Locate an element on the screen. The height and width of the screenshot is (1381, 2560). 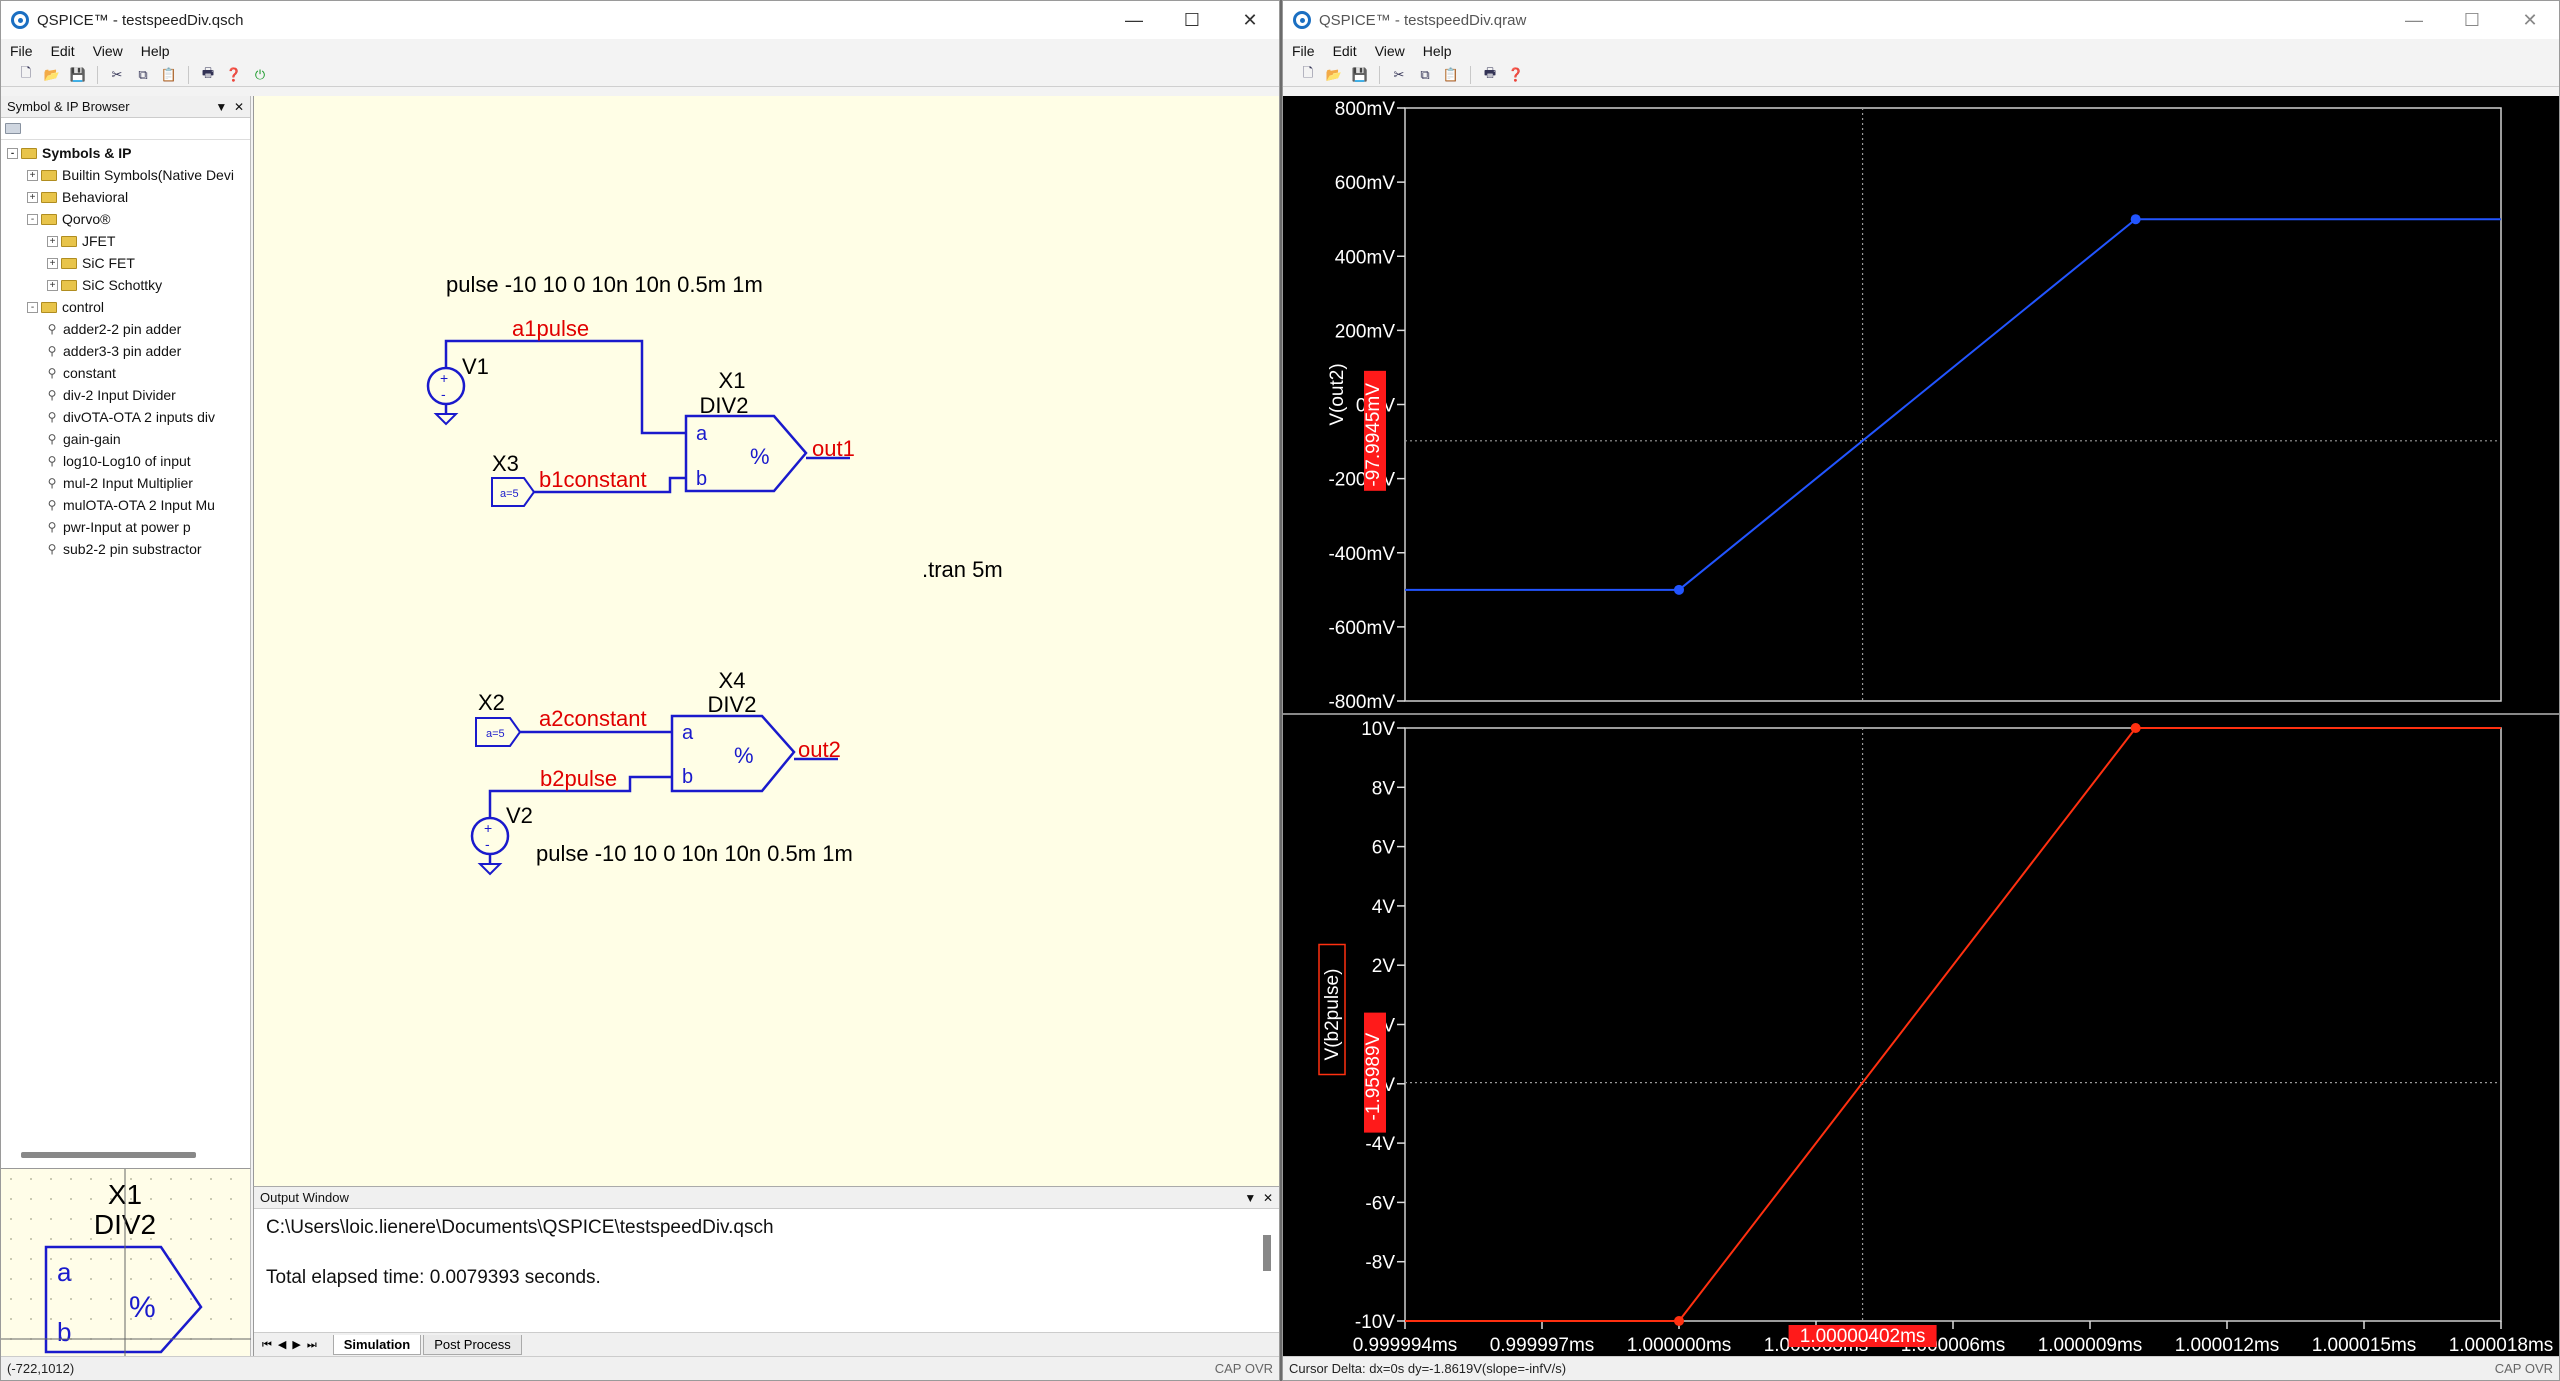
net-a1pulse: a1pulse is located at coordinates (550, 328).